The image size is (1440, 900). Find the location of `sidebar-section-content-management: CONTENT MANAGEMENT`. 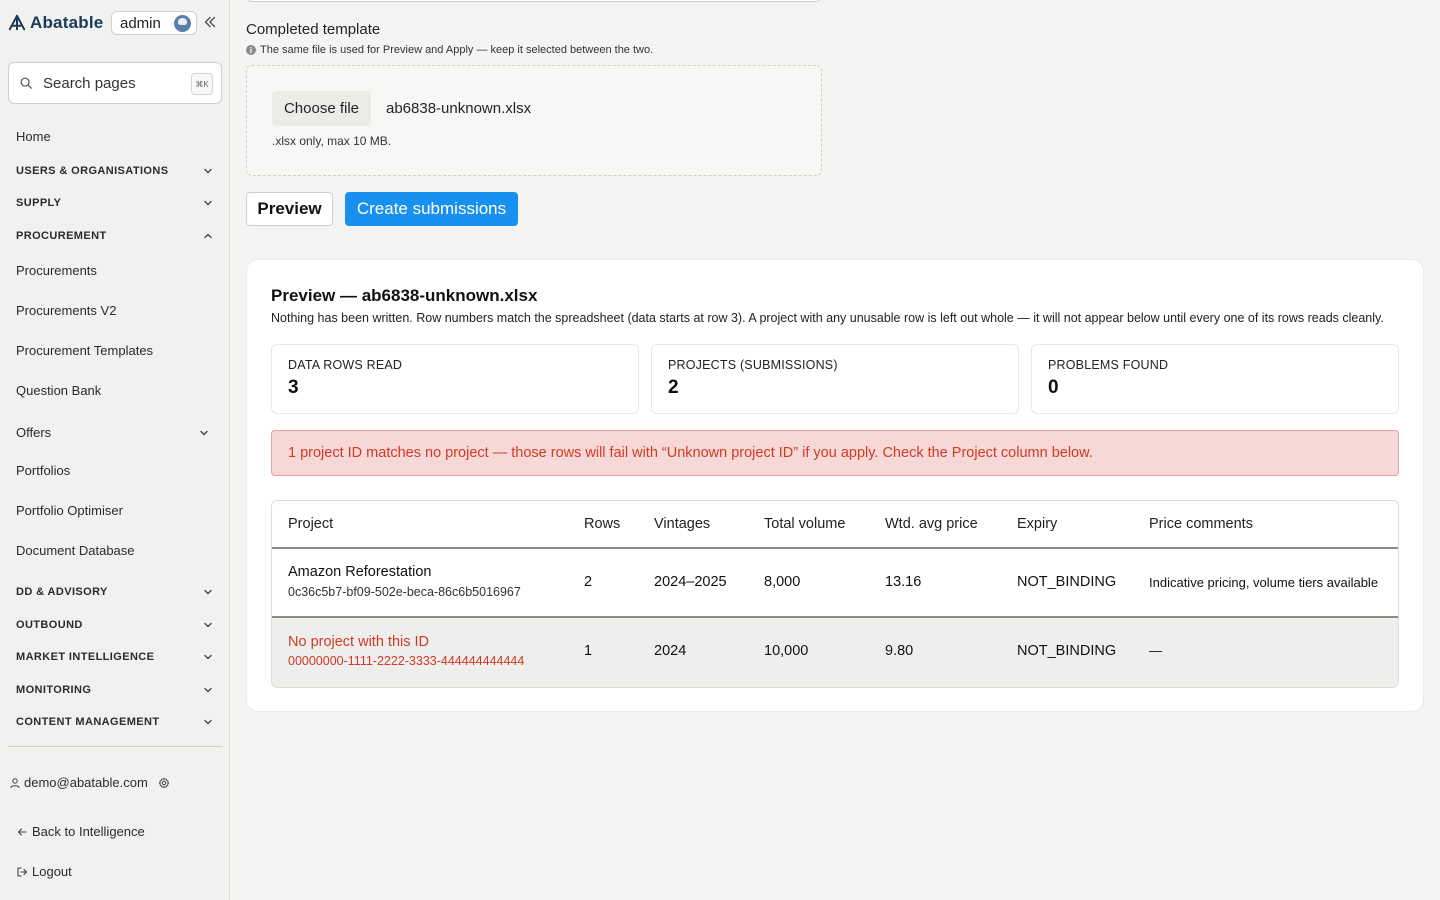

sidebar-section-content-management: CONTENT MANAGEMENT is located at coordinates (115, 722).